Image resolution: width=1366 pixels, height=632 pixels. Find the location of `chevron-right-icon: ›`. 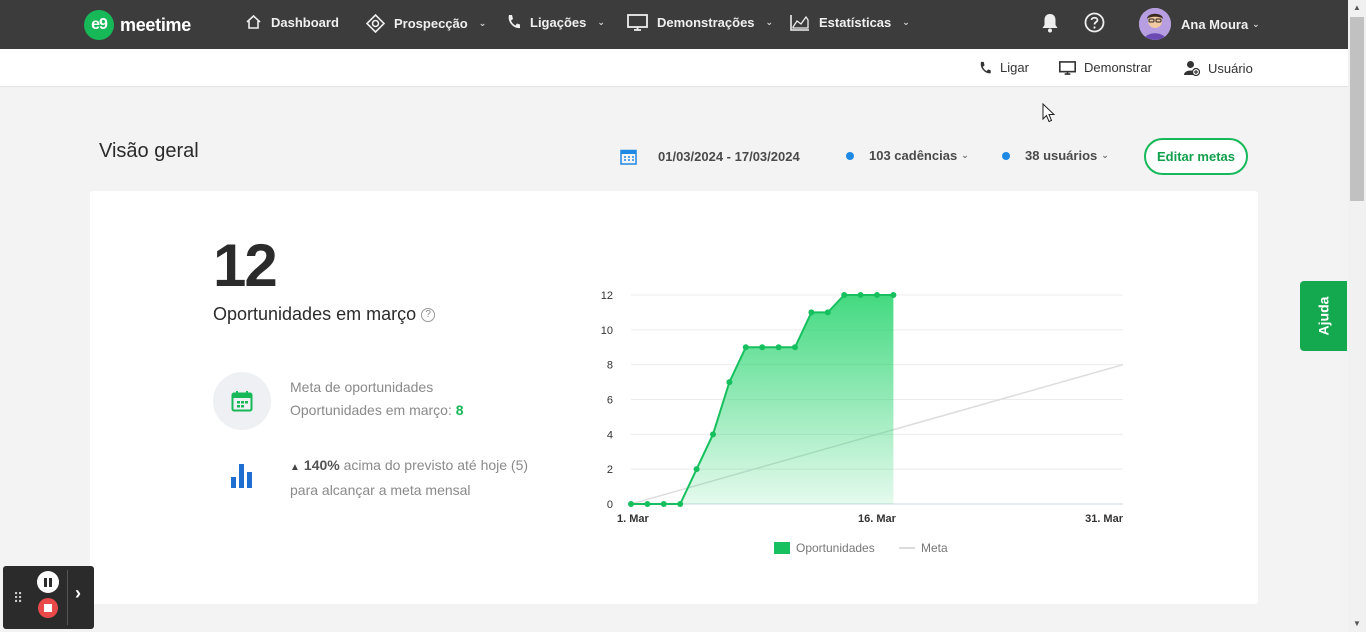

chevron-right-icon: › is located at coordinates (78, 593).